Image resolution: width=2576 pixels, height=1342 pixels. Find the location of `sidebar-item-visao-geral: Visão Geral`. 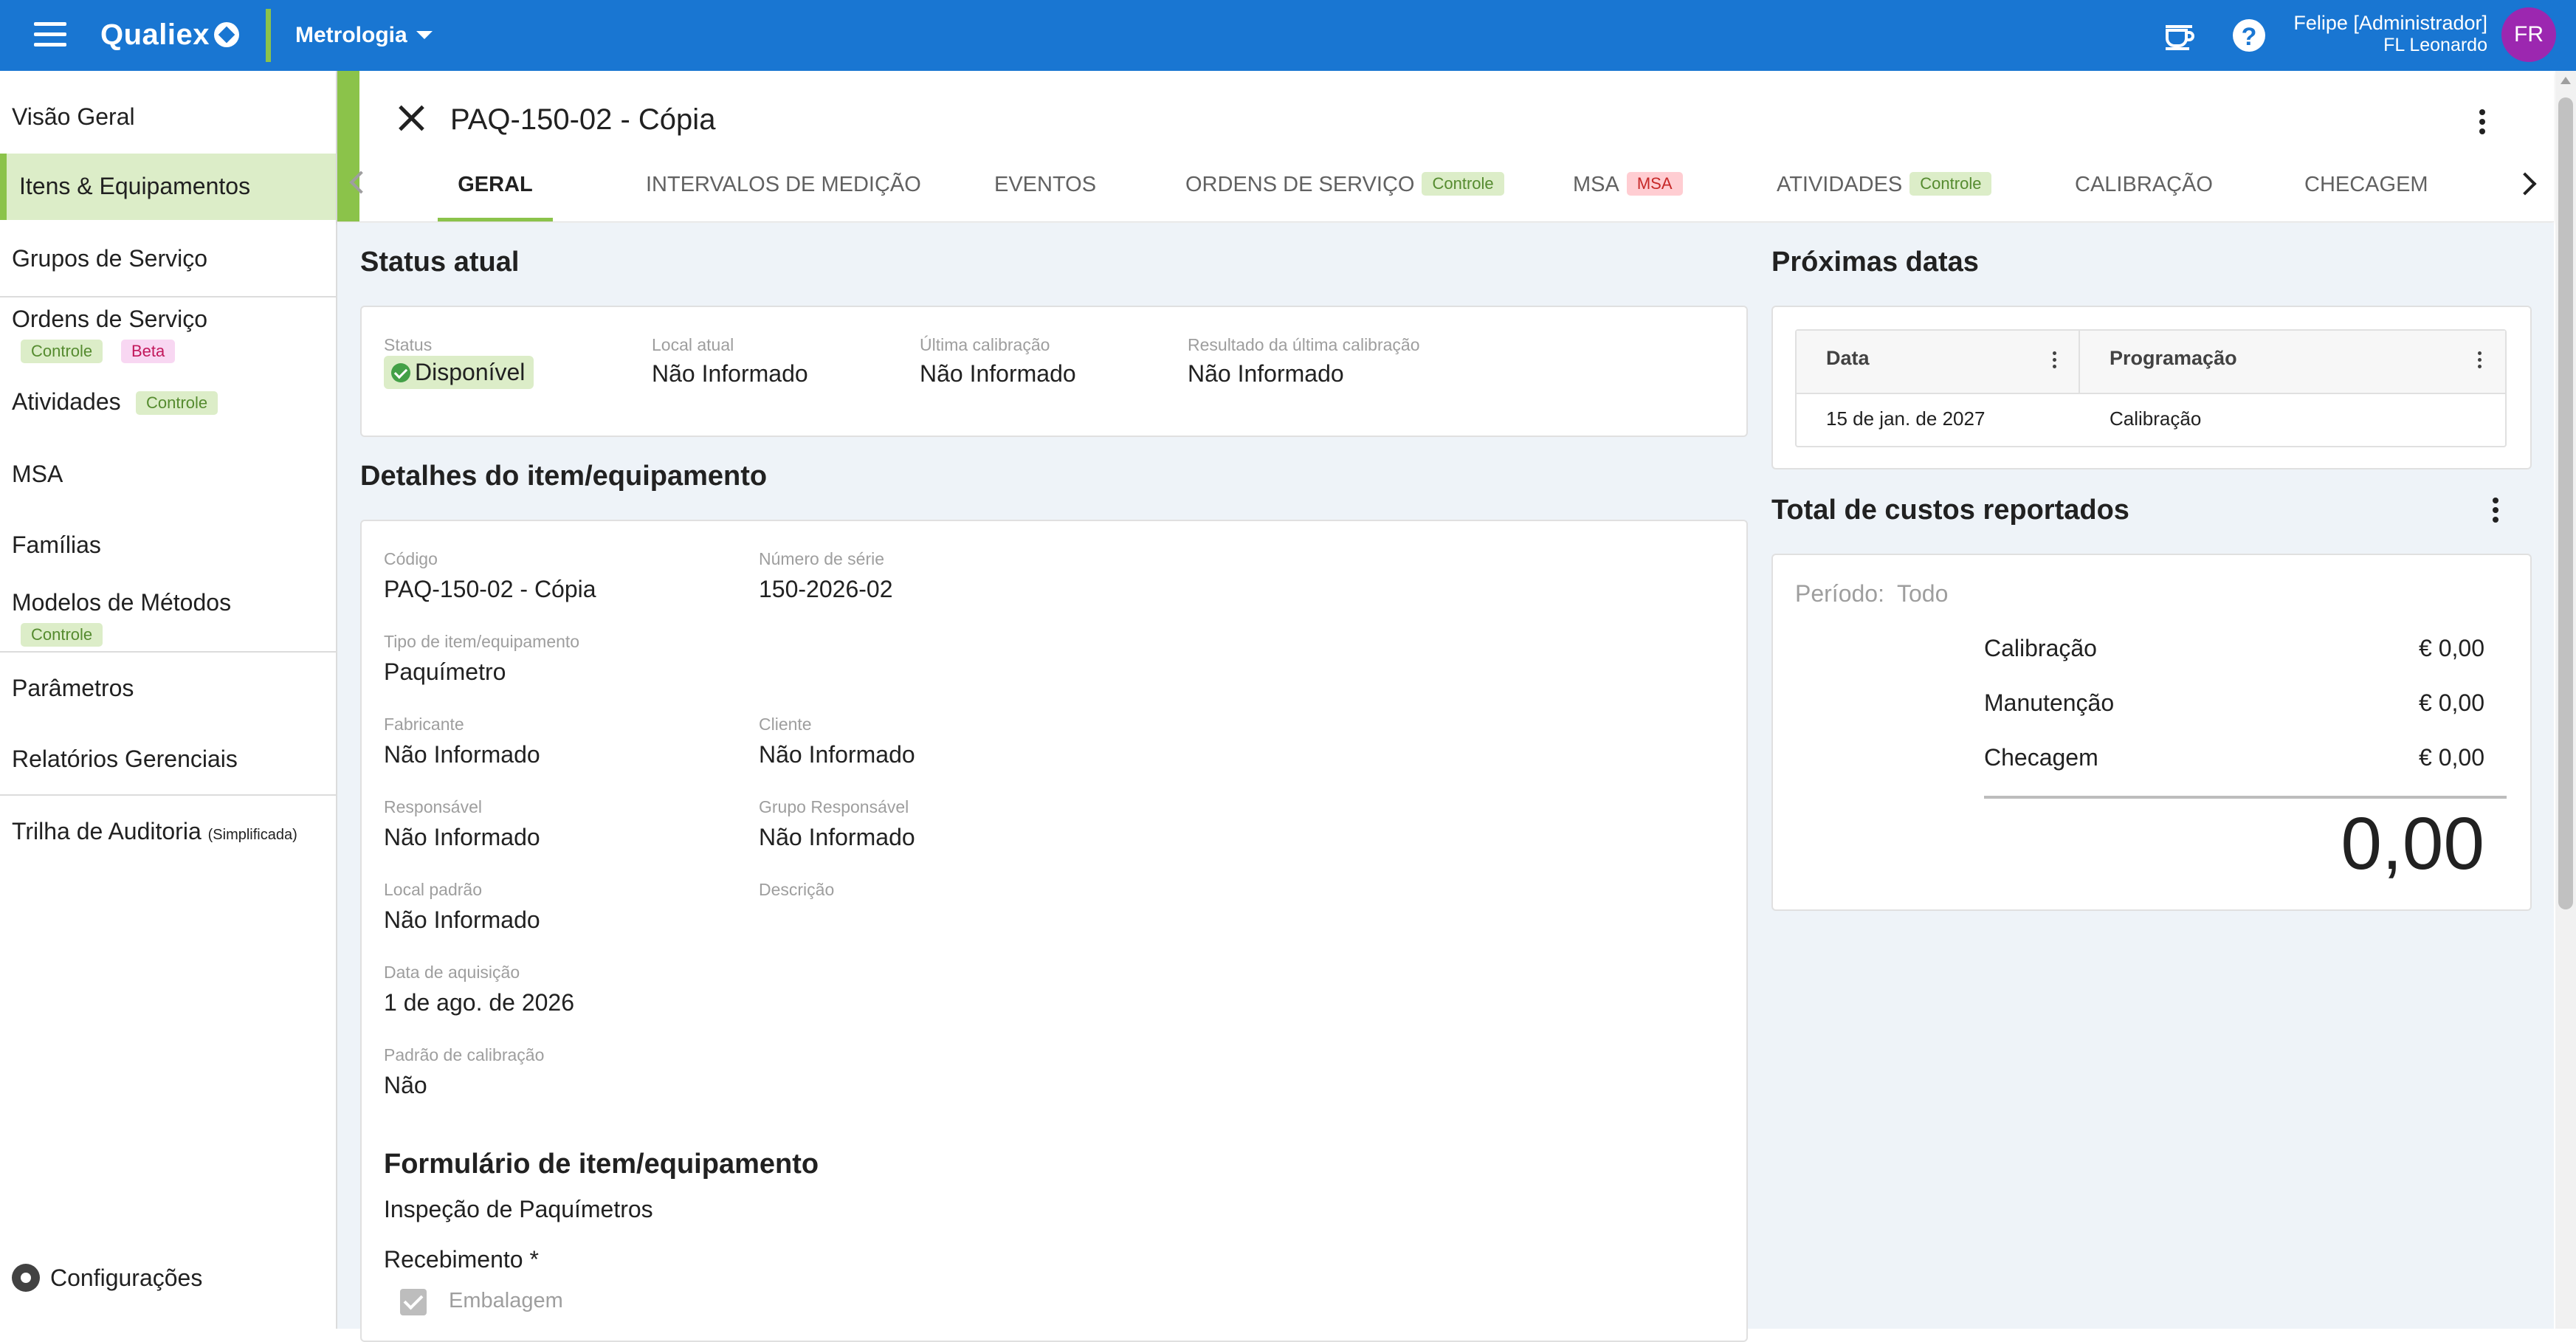

sidebar-item-visao-geral: Visão Geral is located at coordinates (168, 122).